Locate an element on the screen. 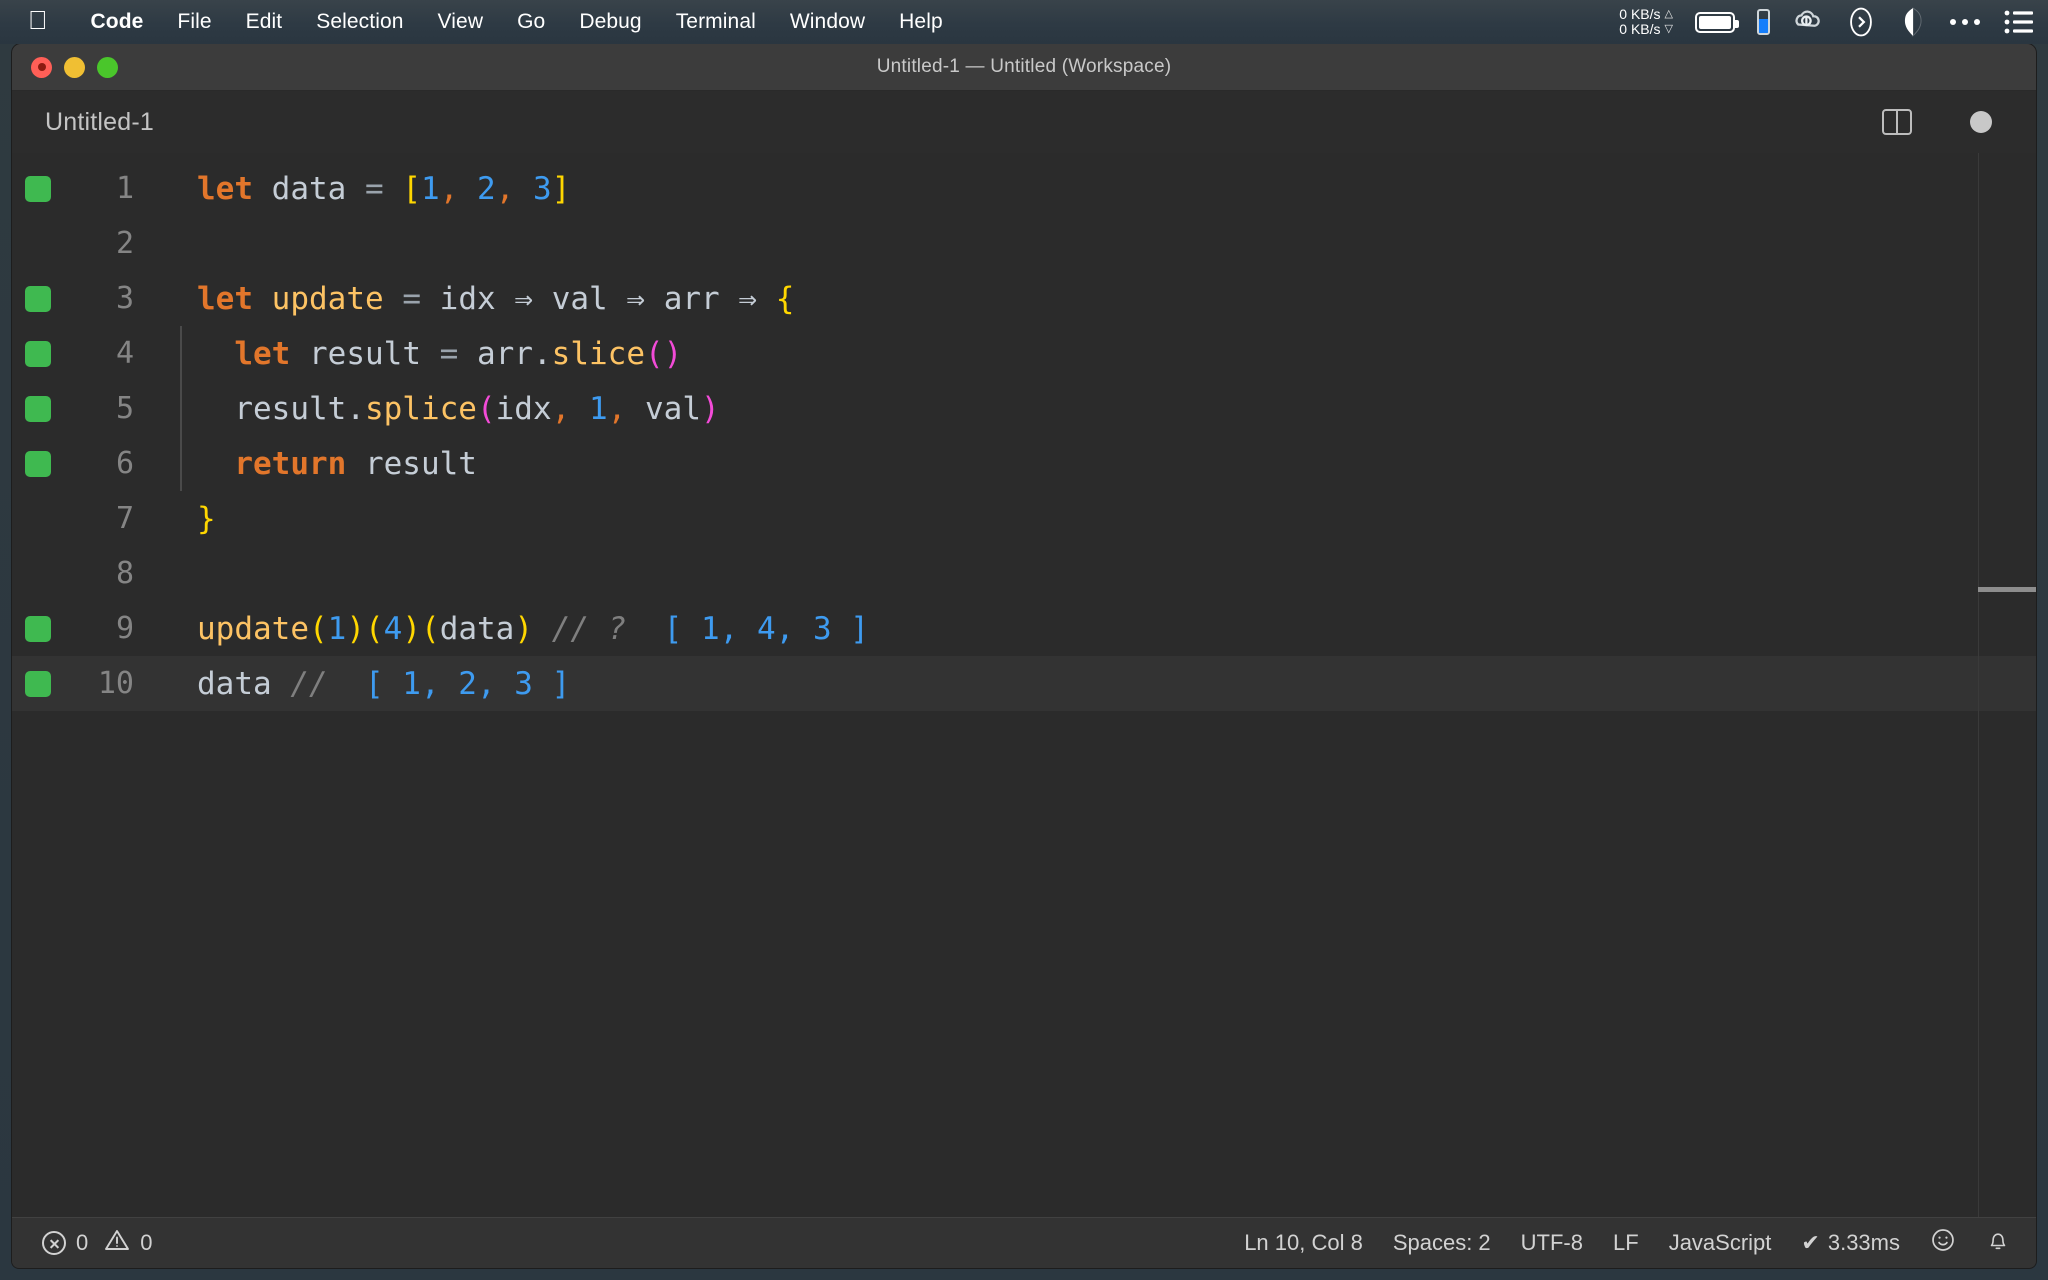 The width and height of the screenshot is (2048, 1280). editor-actions-group is located at coordinates (1937, 122).